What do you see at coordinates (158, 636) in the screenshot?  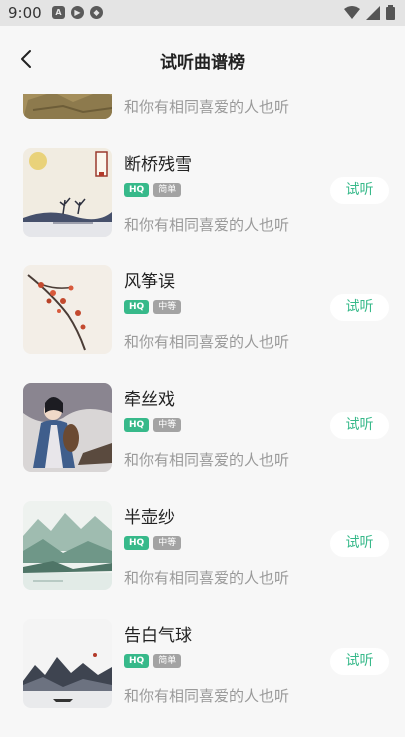 I see `song-title: 告白气球` at bounding box center [158, 636].